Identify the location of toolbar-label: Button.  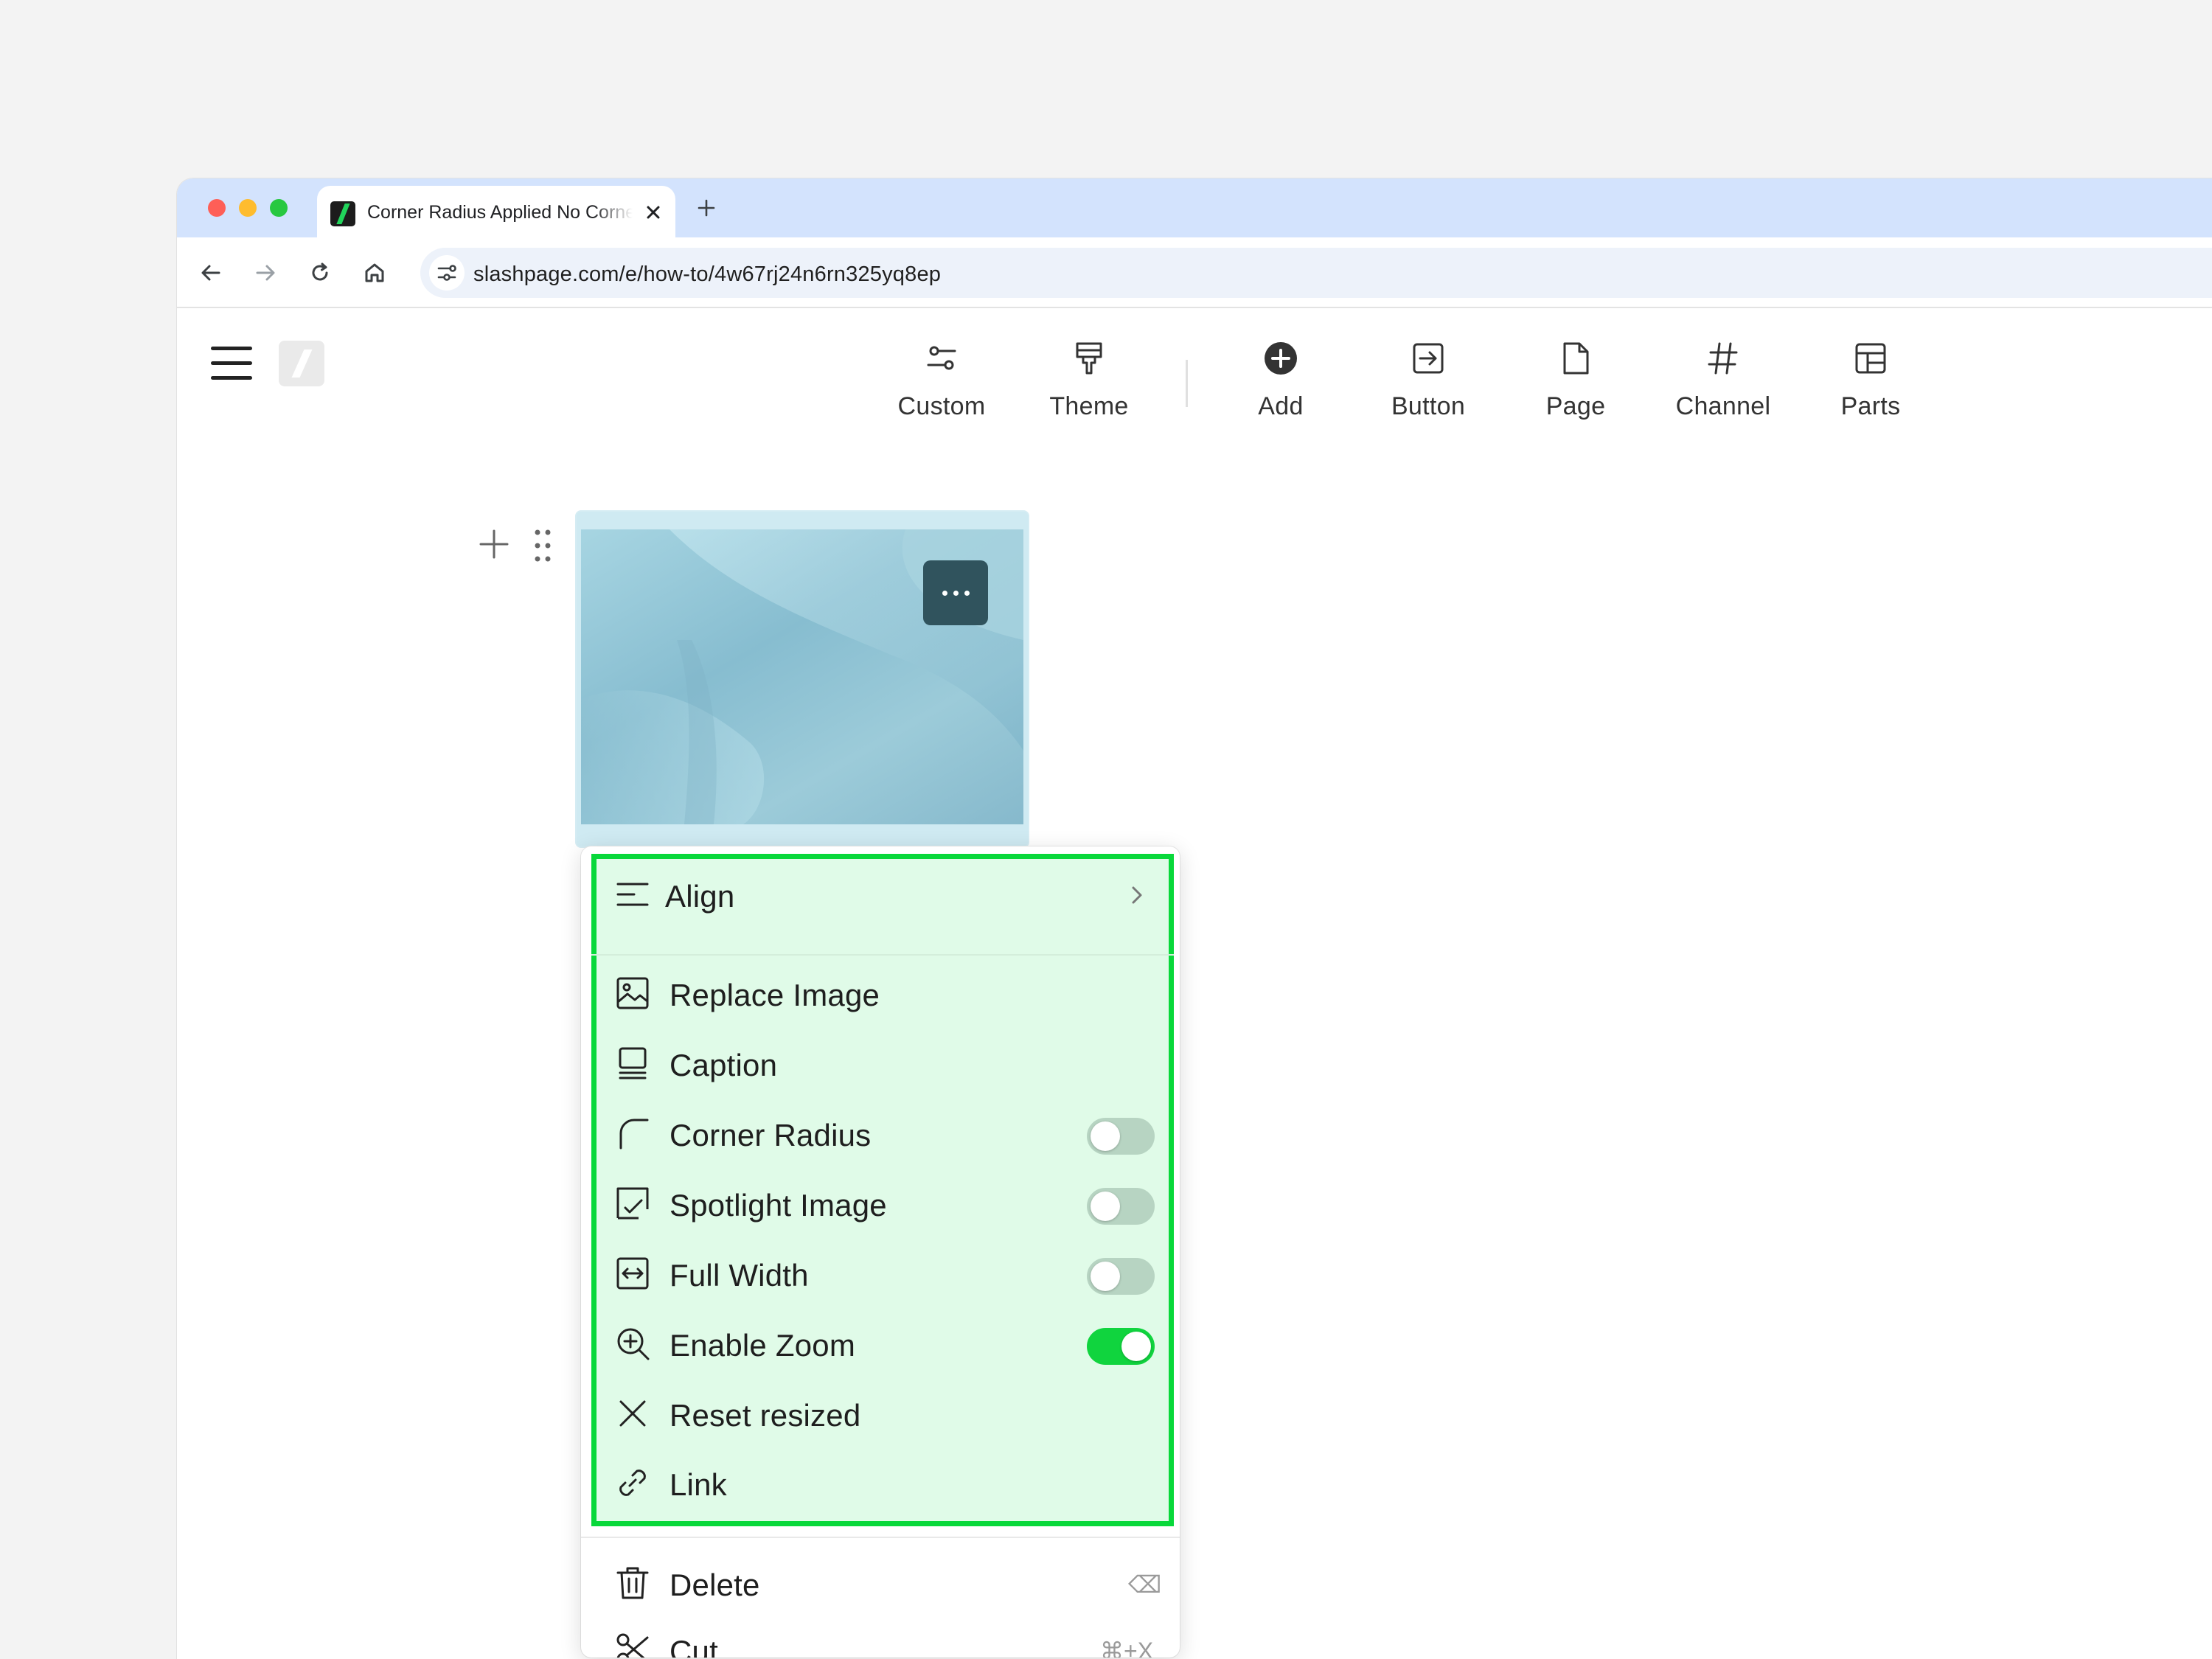
(1428, 406).